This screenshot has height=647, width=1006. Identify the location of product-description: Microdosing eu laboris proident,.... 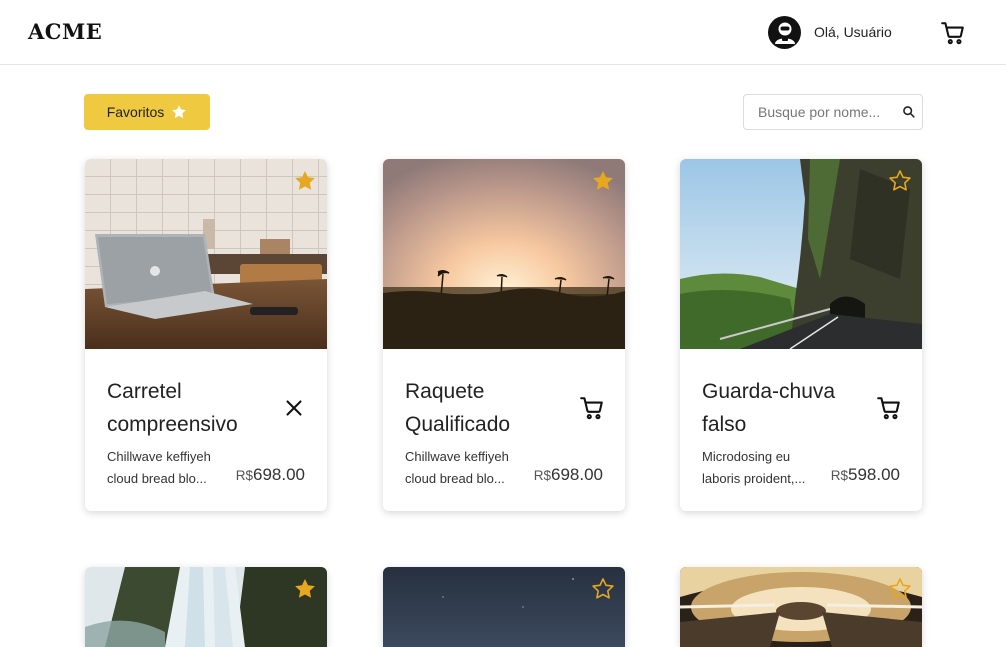
(754, 467).